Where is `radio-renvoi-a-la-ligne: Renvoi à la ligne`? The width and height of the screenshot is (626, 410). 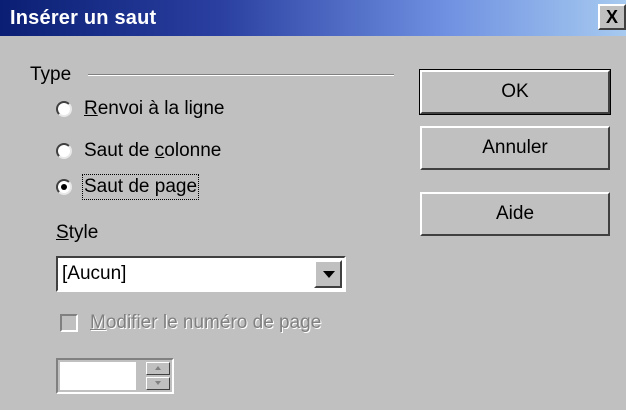
radio-renvoi-a-la-ligne: Renvoi à la ligne is located at coordinates (140, 109).